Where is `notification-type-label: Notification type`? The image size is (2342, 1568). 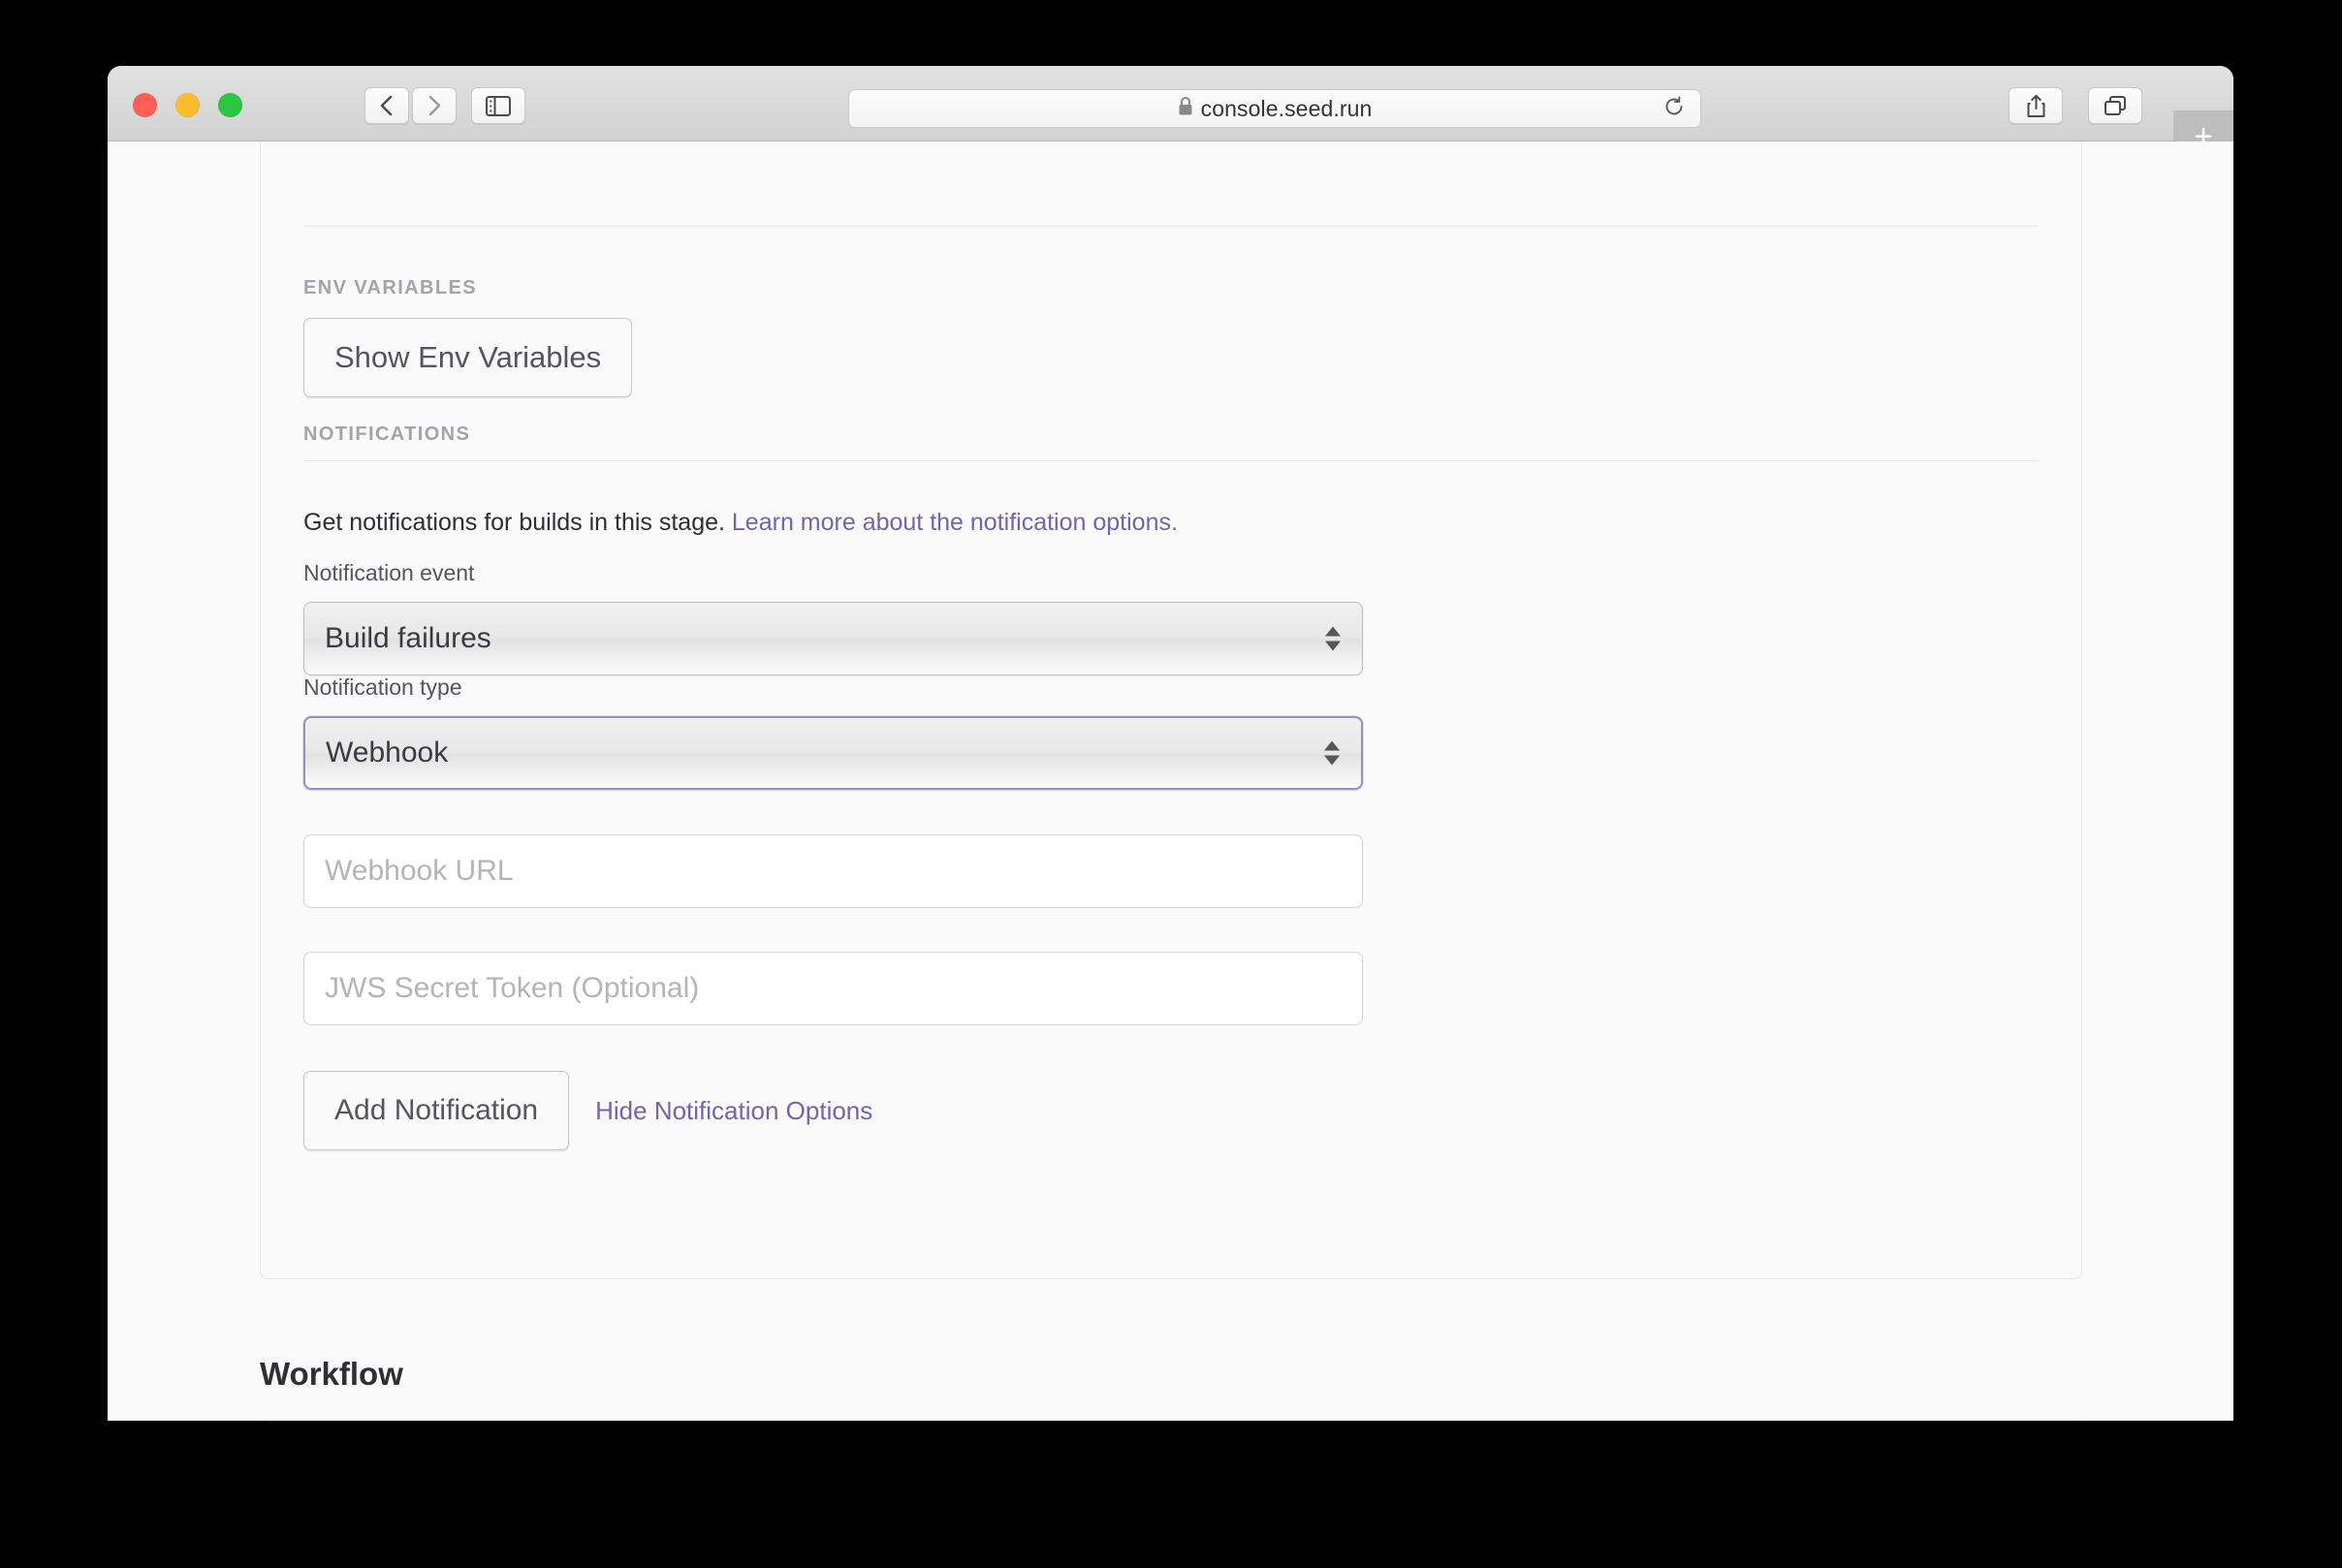
notification-type-label: Notification type is located at coordinates (382, 687).